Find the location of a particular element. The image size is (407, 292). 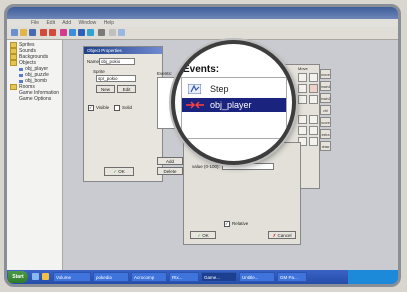

toolbar is located at coordinates (202, 33).